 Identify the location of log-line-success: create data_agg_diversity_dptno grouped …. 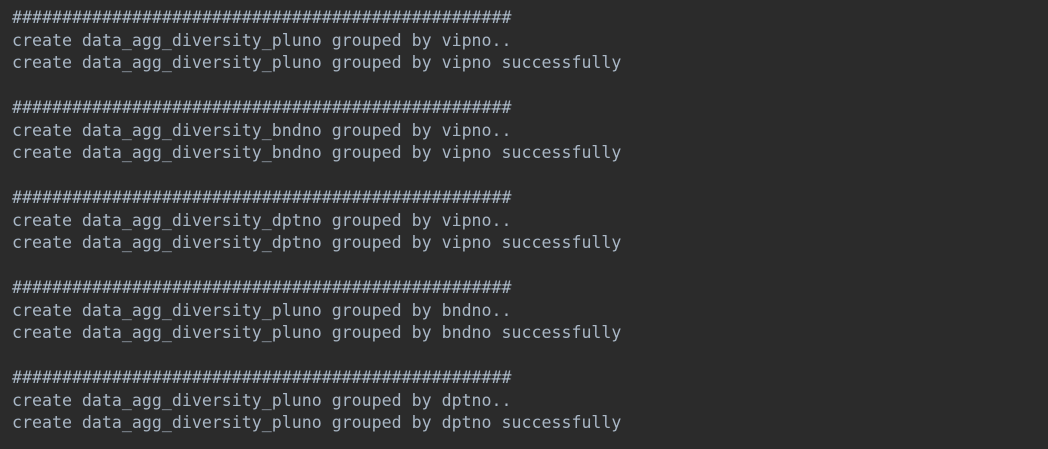
(317, 242).